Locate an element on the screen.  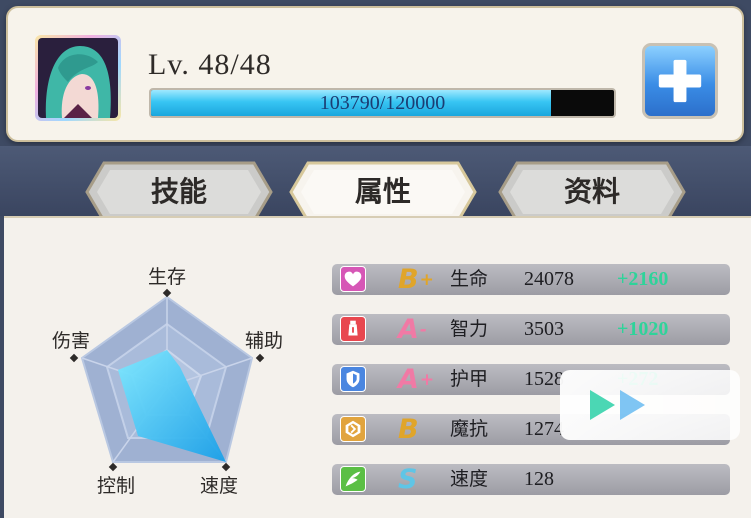
tab-label: 资料 is located at coordinates (591, 191).